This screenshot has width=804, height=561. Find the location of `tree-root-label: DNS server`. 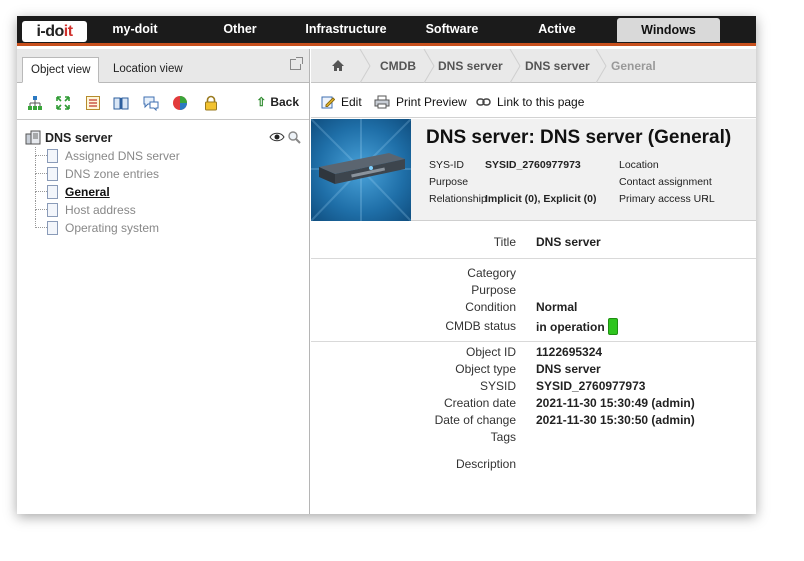

tree-root-label: DNS server is located at coordinates (79, 138).